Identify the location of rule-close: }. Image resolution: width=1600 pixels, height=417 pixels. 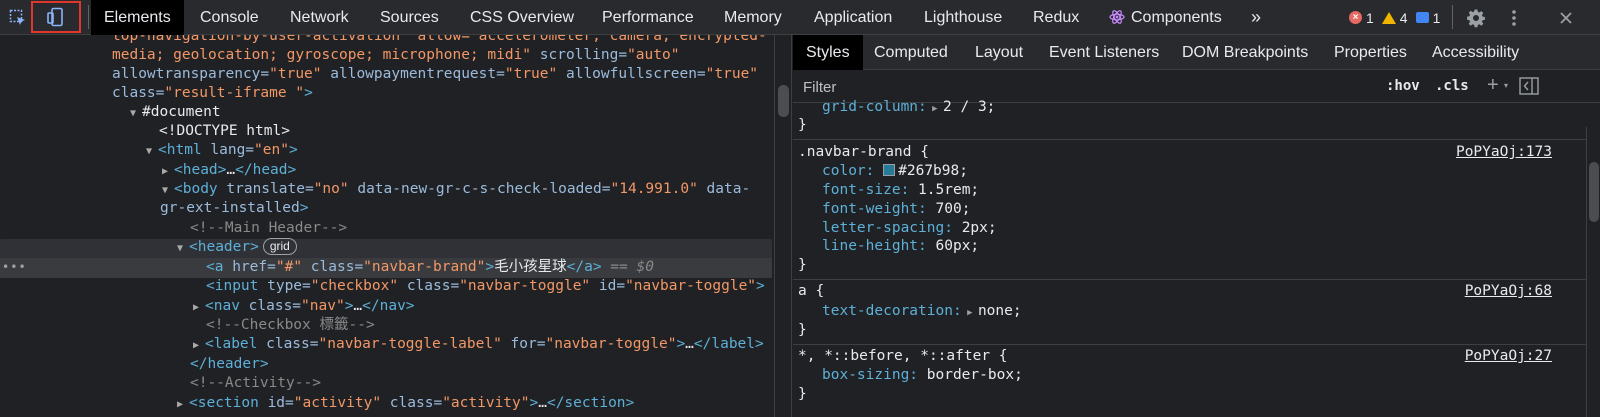
(802, 125).